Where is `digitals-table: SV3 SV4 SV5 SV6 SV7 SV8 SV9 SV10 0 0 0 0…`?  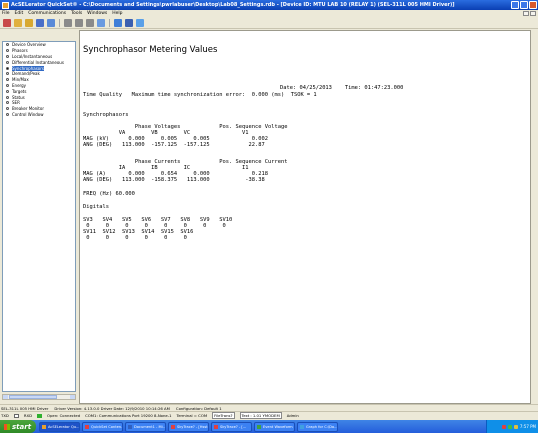 digitals-table: SV3 SV4 SV5 SV6 SV7 SV8 SV9 SV10 0 0 0 0… is located at coordinates (158, 229).